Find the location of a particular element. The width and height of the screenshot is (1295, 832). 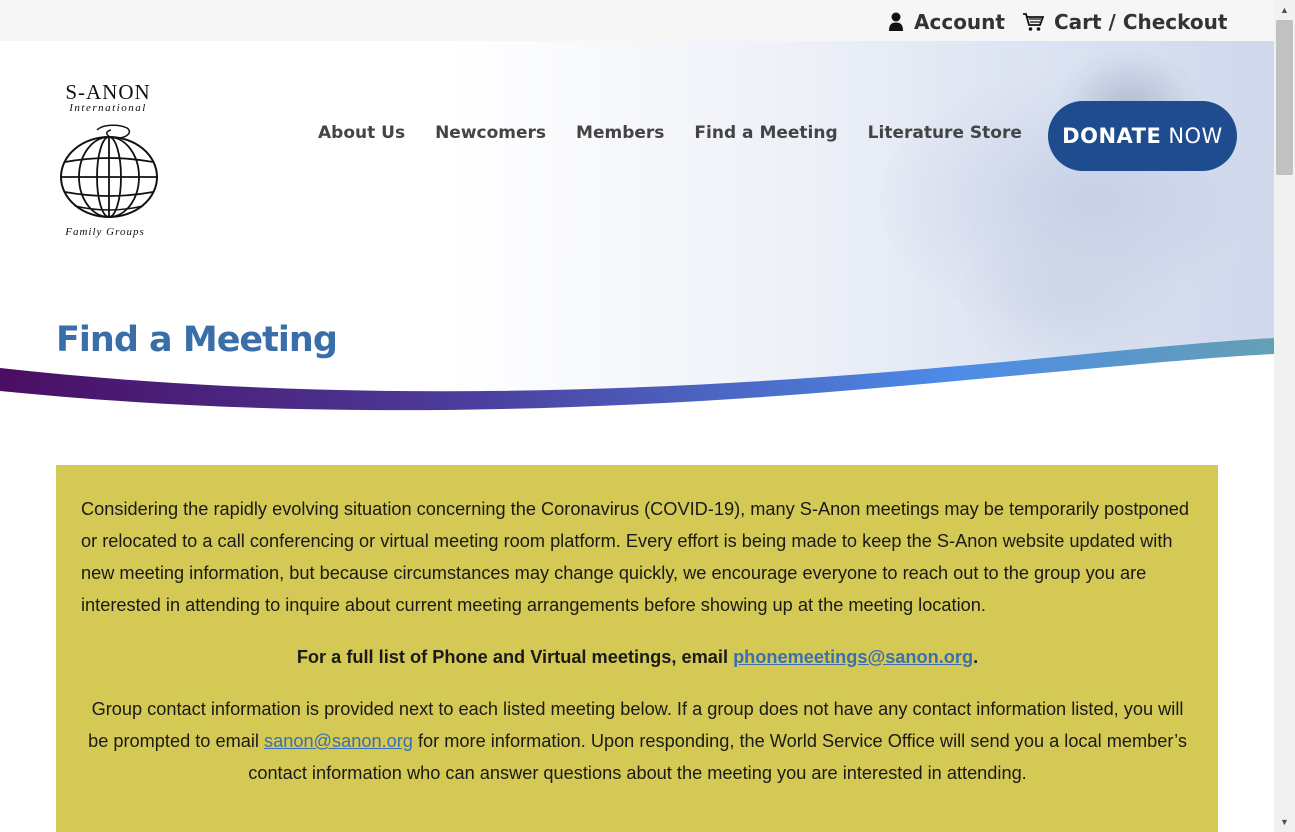

donate-now-button: DONATE NOW is located at coordinates (1142, 136).